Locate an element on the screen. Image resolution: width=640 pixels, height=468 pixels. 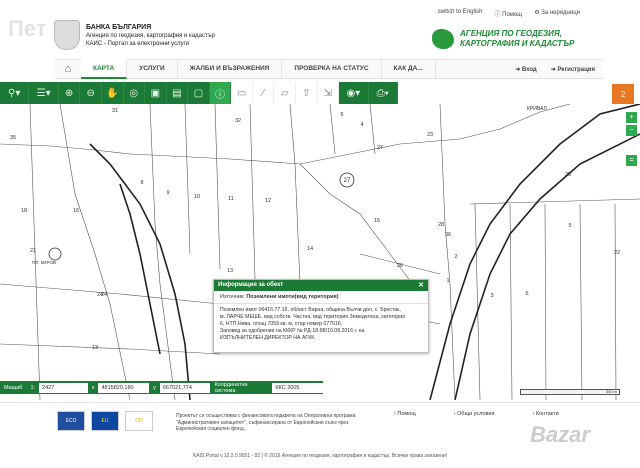
zoom-in-icon: ⊕ is located at coordinates (70, 93).